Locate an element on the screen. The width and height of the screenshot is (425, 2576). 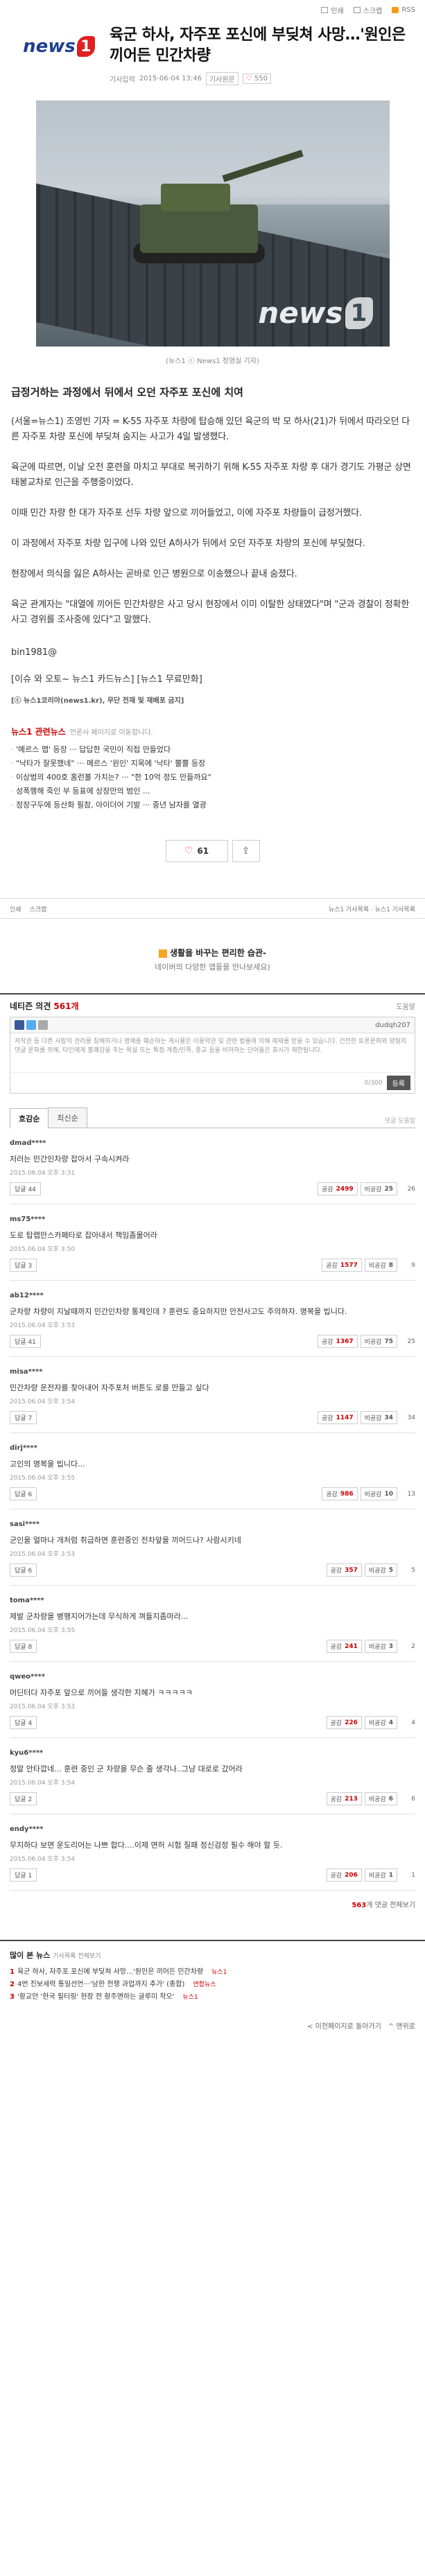
dislike-comment-button: 비공감 3 is located at coordinates (381, 1646).